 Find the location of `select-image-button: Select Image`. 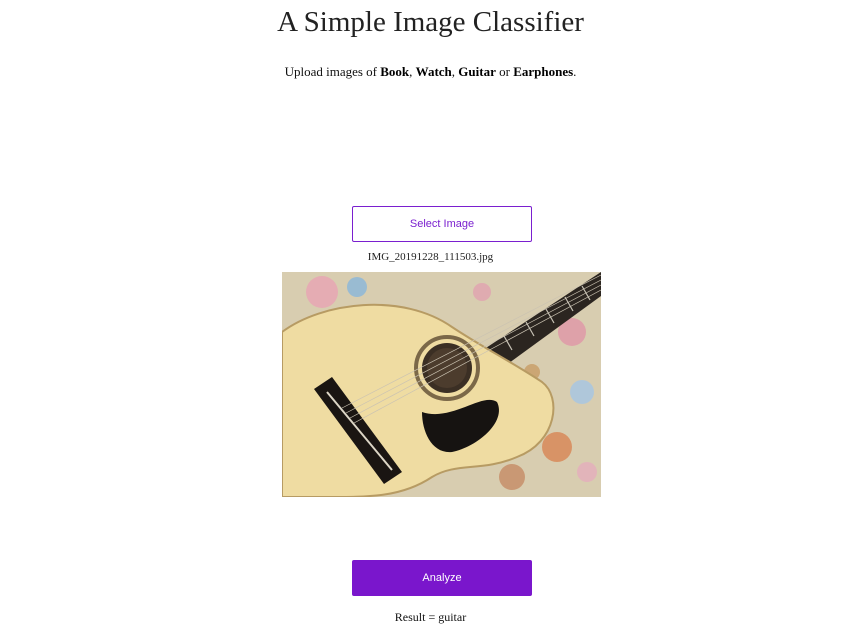

select-image-button: Select Image is located at coordinates (442, 224).